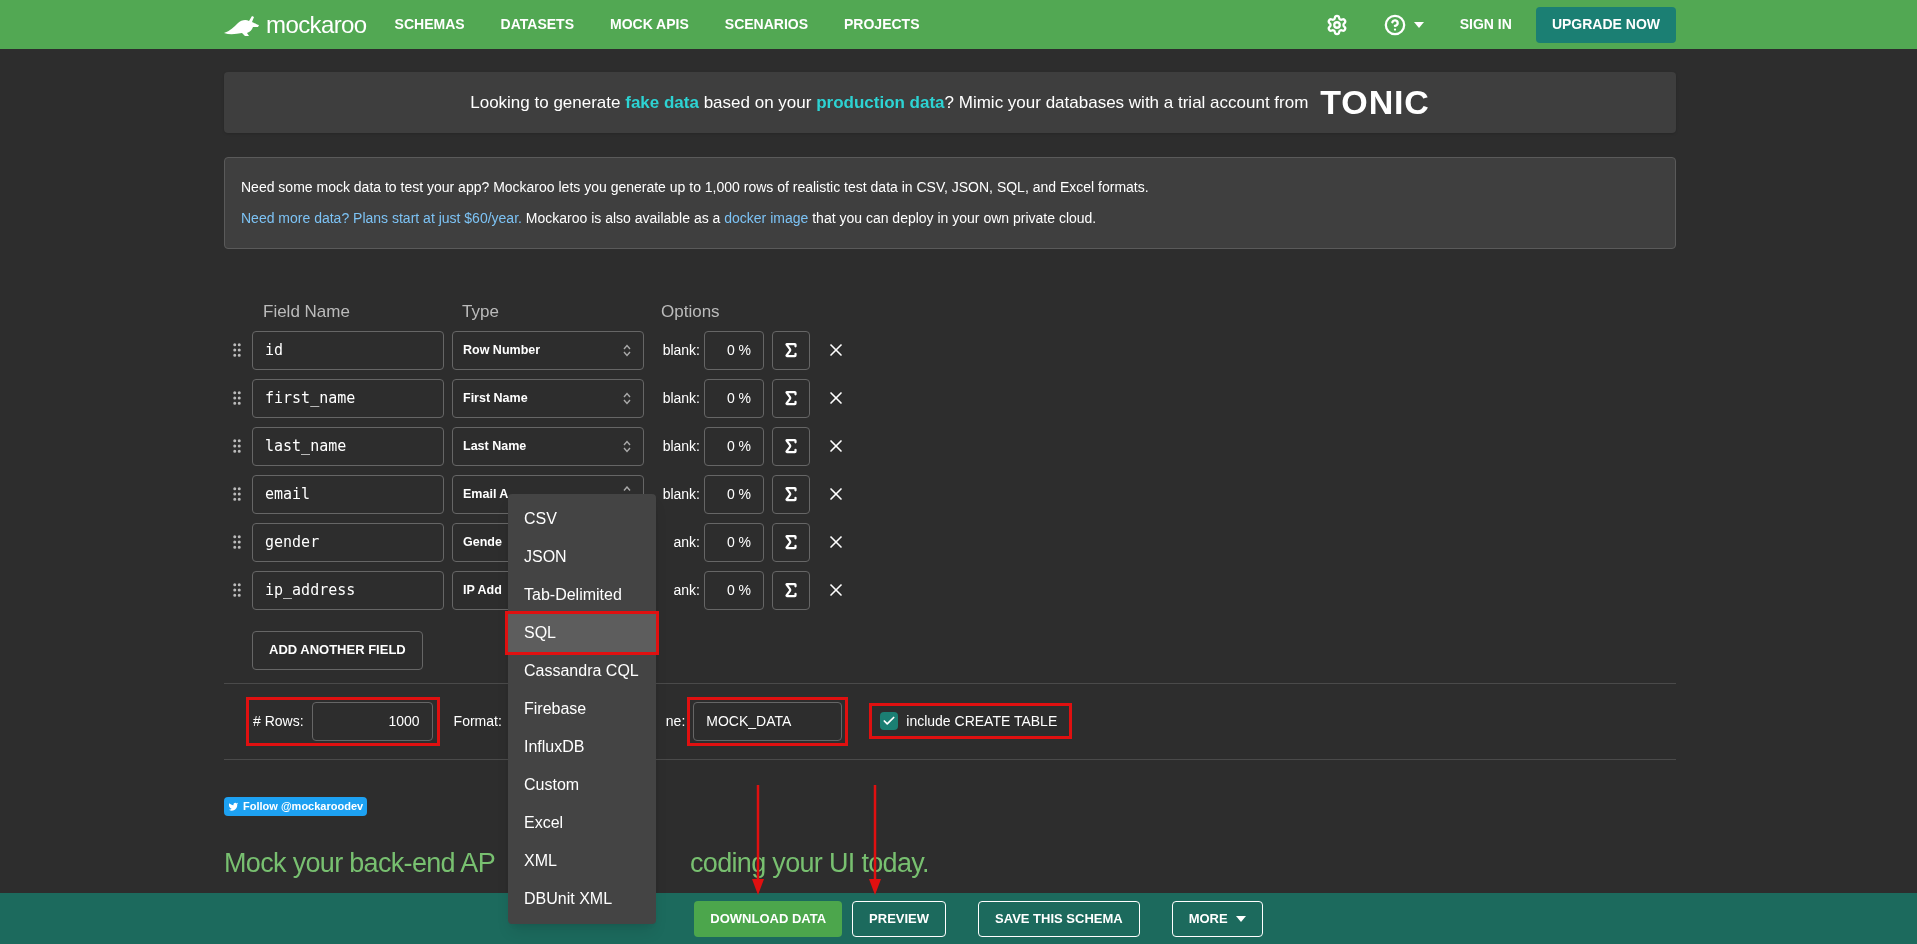 The width and height of the screenshot is (1917, 944). I want to click on format-label: Format:, so click(477, 721).